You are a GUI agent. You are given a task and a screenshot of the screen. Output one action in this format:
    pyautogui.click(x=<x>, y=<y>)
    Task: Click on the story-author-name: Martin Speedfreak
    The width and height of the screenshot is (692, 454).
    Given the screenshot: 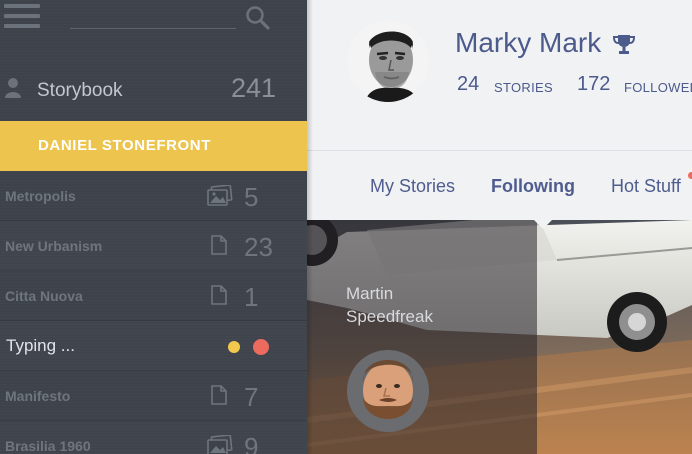 What is the action you would take?
    pyautogui.click(x=411, y=305)
    